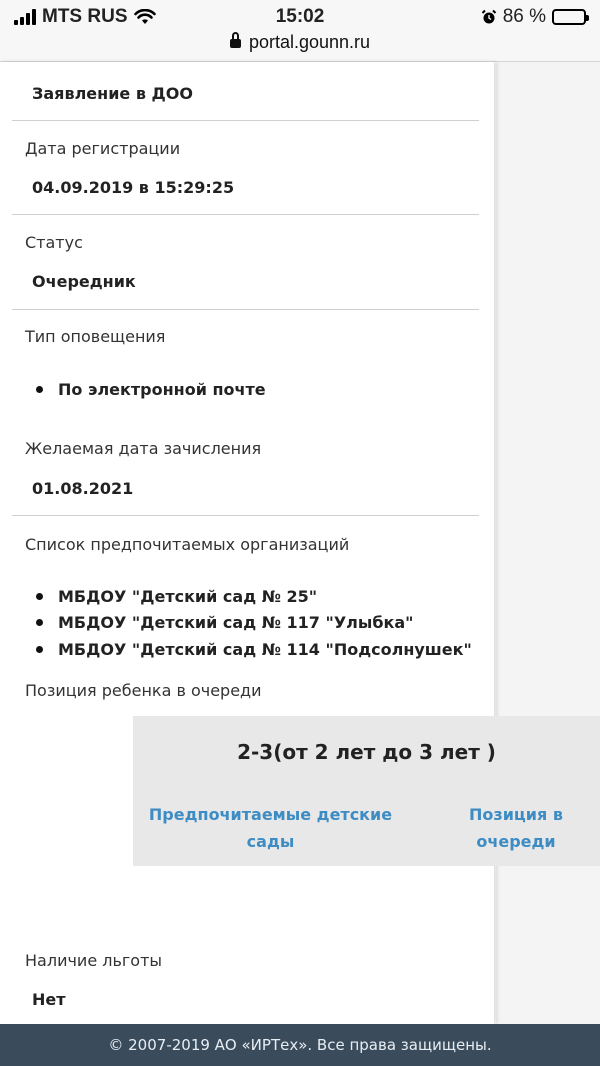 Image resolution: width=600 pixels, height=1066 pixels. Describe the element at coordinates (112, 93) in the screenshot. I see `application-title: Заявление в ДОО` at that location.